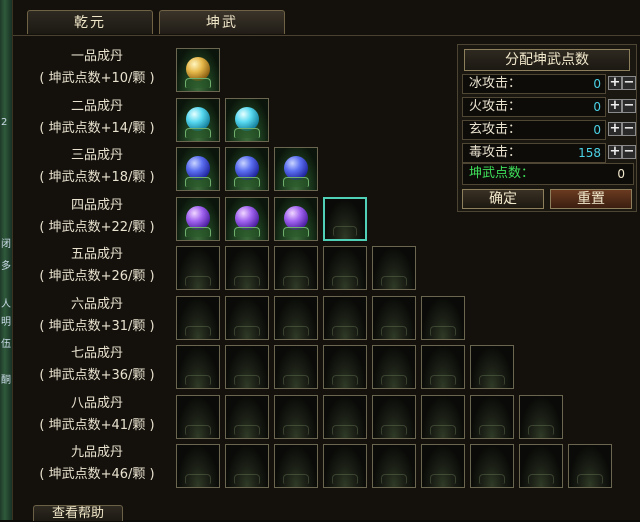 This screenshot has width=640, height=522. What do you see at coordinates (495, 83) in the screenshot?
I see `stat-label-text: 冰攻击：` at bounding box center [495, 83].